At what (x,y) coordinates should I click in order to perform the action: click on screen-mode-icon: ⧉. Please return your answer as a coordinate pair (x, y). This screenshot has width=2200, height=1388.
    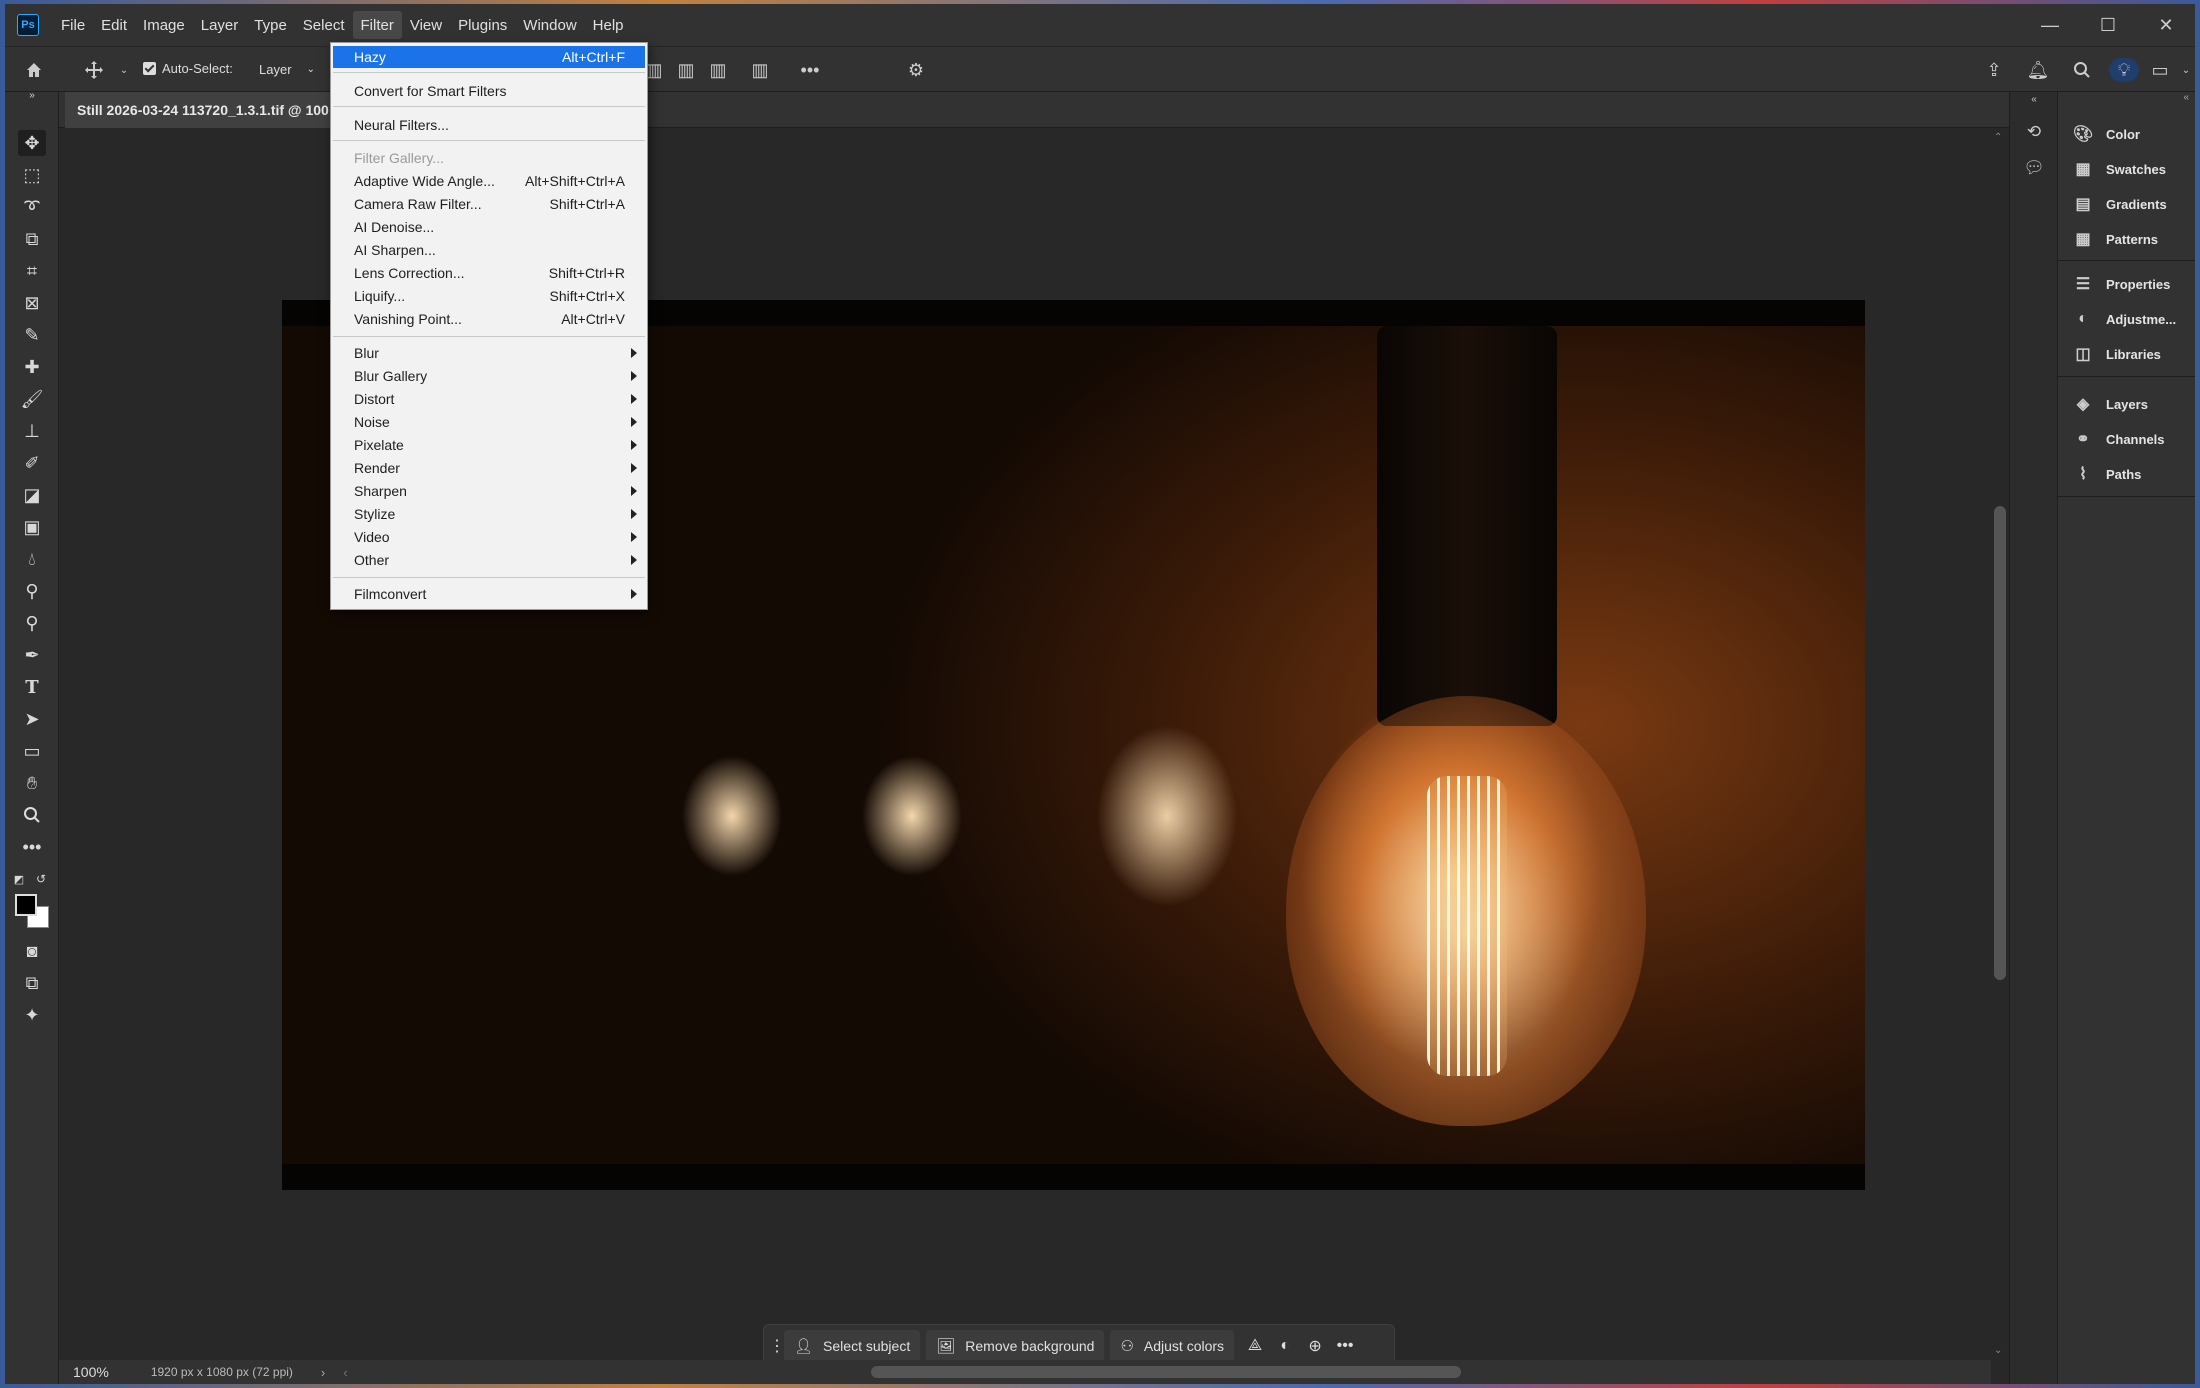
    Looking at the image, I should click on (32, 983).